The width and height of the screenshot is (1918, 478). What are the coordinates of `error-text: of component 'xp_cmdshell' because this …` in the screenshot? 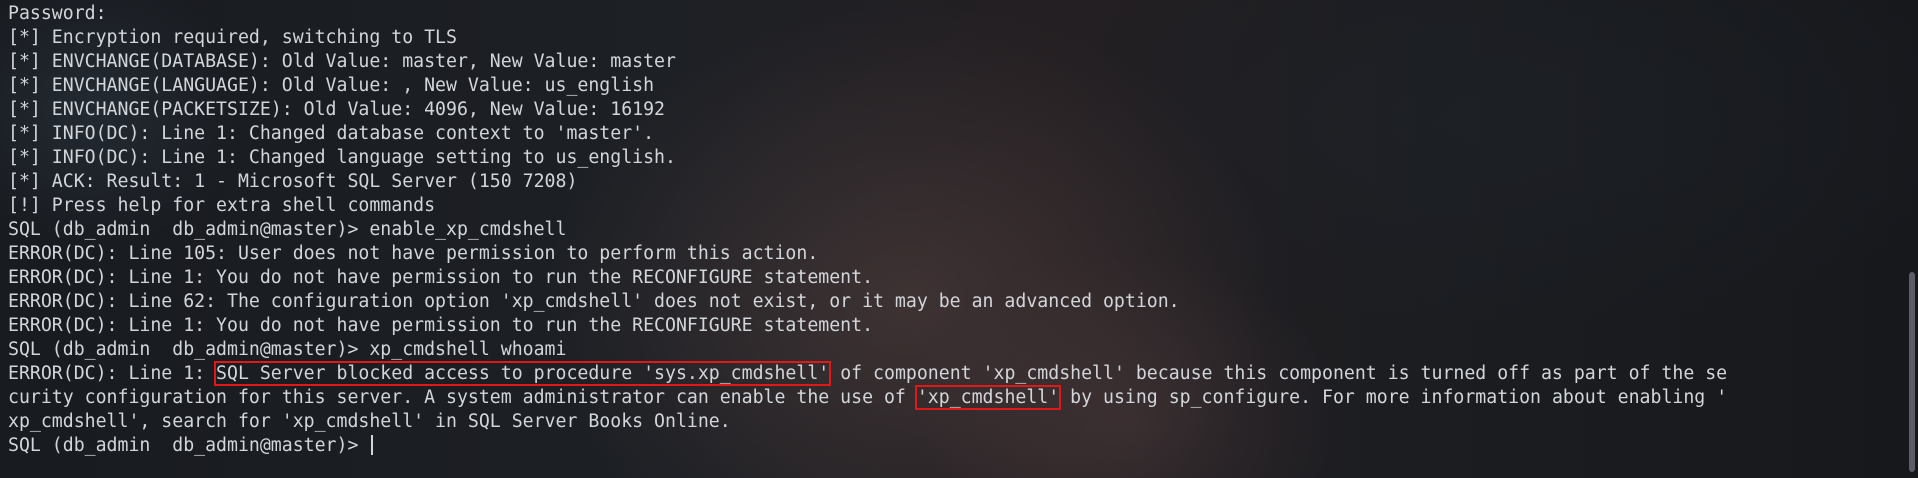 It's located at (1278, 373).